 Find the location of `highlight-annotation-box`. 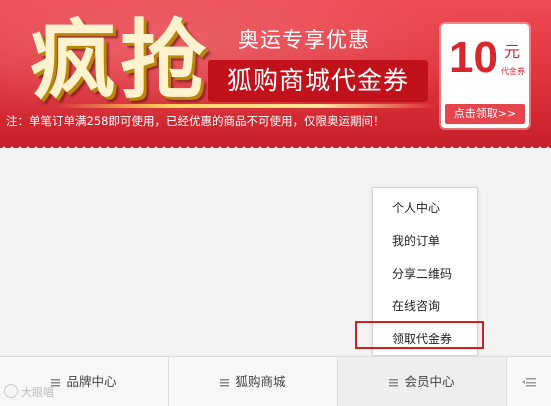

highlight-annotation-box is located at coordinates (419, 335).